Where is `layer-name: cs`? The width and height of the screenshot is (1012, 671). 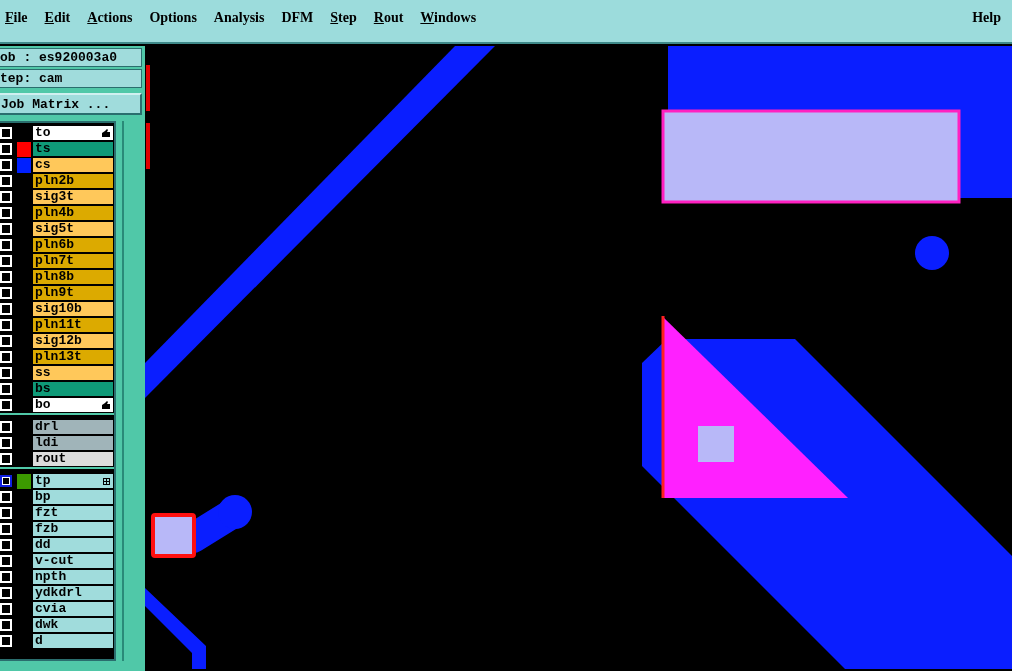 layer-name: cs is located at coordinates (73, 165).